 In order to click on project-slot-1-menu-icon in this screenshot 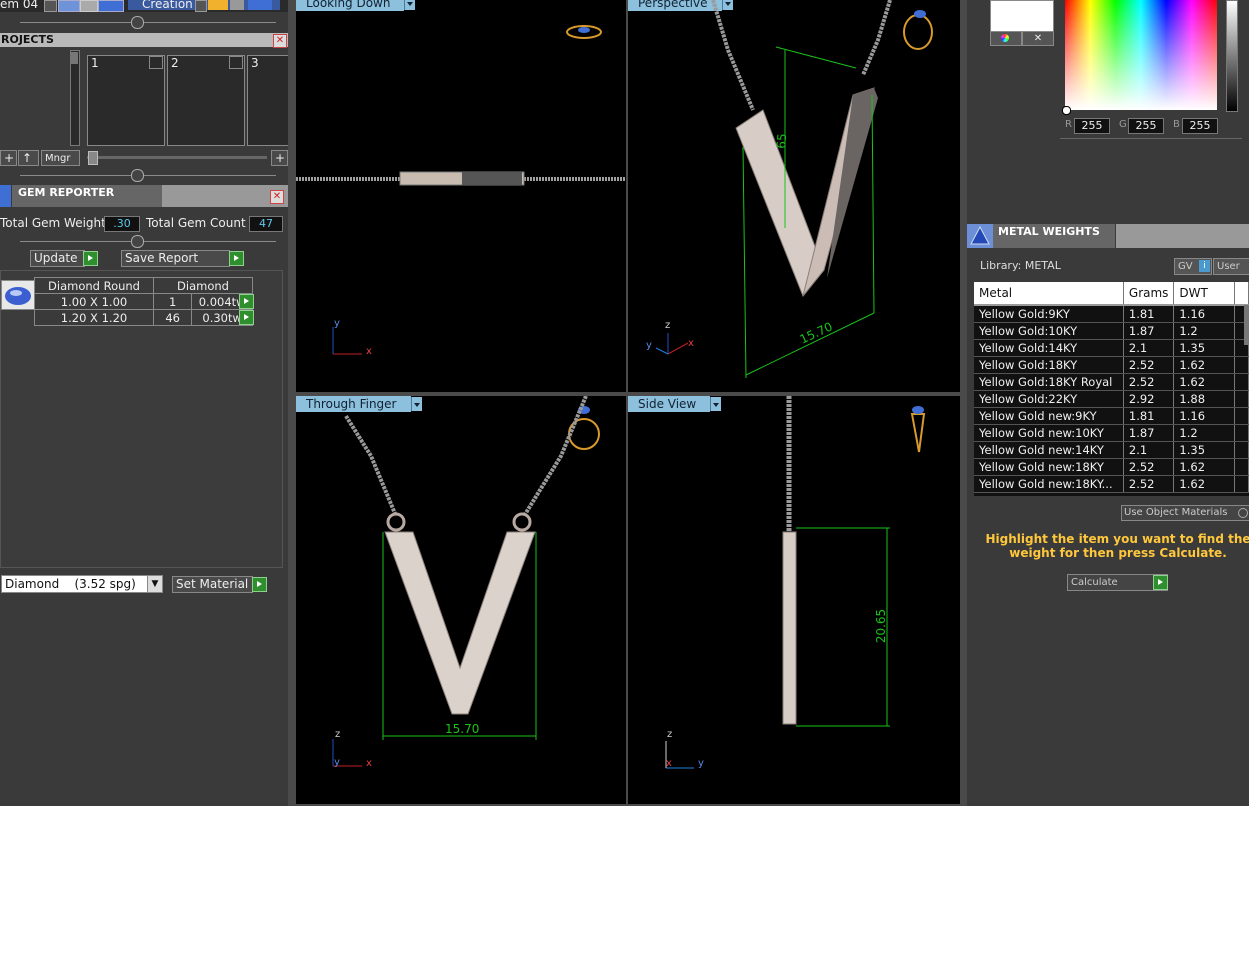, I will do `click(156, 62)`.